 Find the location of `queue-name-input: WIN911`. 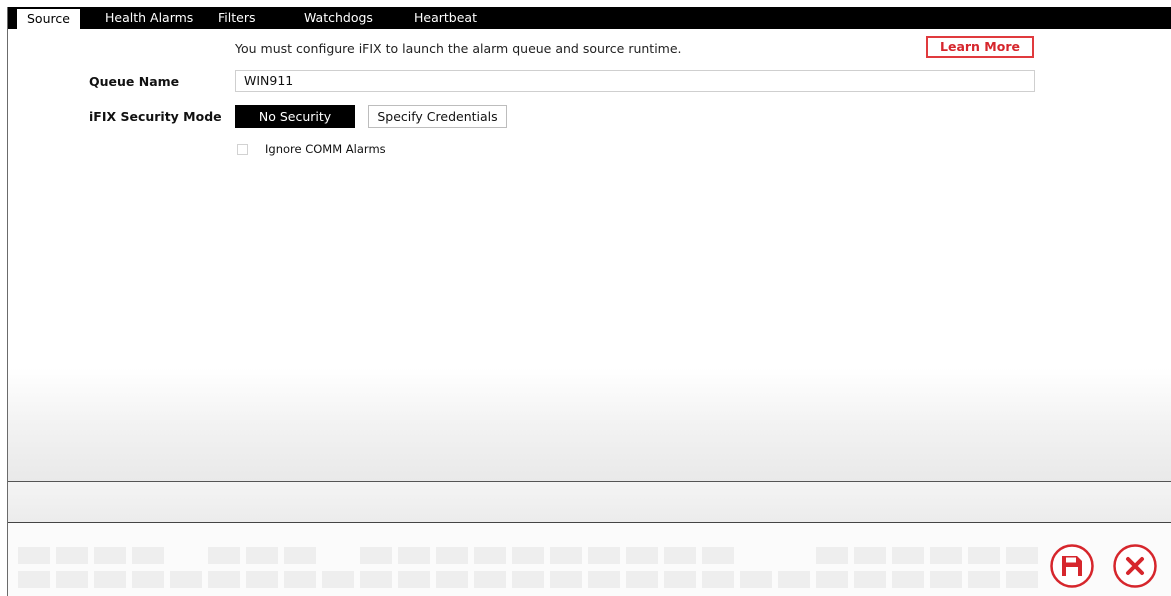

queue-name-input: WIN911 is located at coordinates (635, 81).